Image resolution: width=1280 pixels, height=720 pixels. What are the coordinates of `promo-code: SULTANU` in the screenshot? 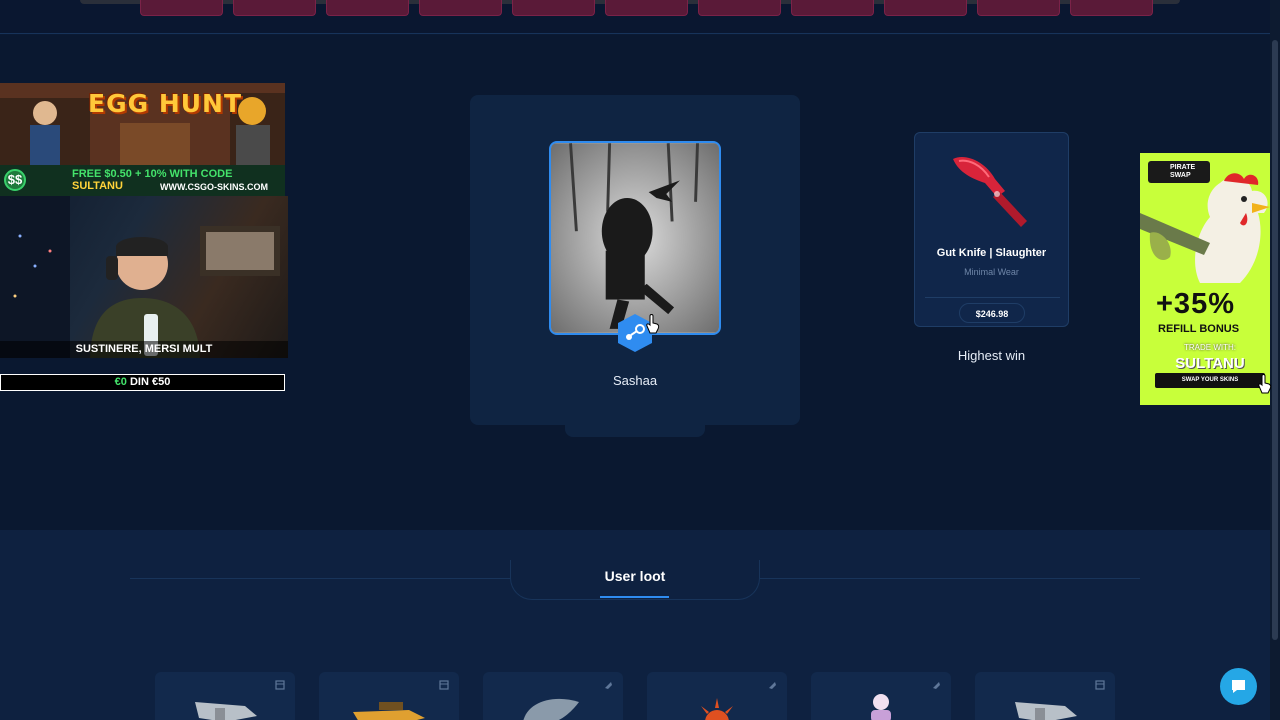 It's located at (97, 186).